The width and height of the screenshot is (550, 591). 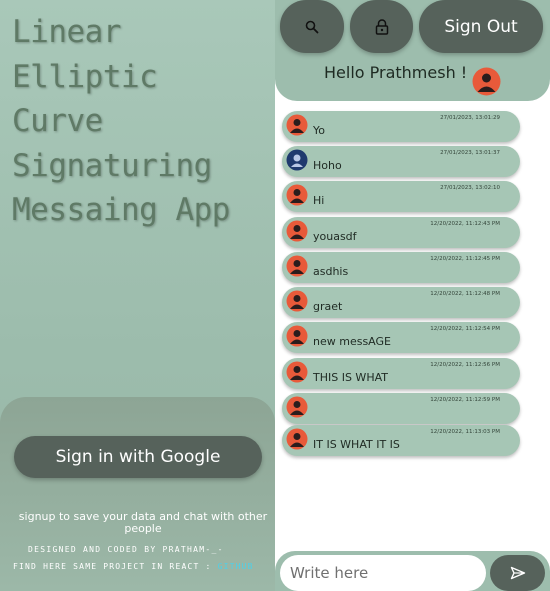 What do you see at coordinates (121, 210) in the screenshot?
I see `app-title-line: Messaing App` at bounding box center [121, 210].